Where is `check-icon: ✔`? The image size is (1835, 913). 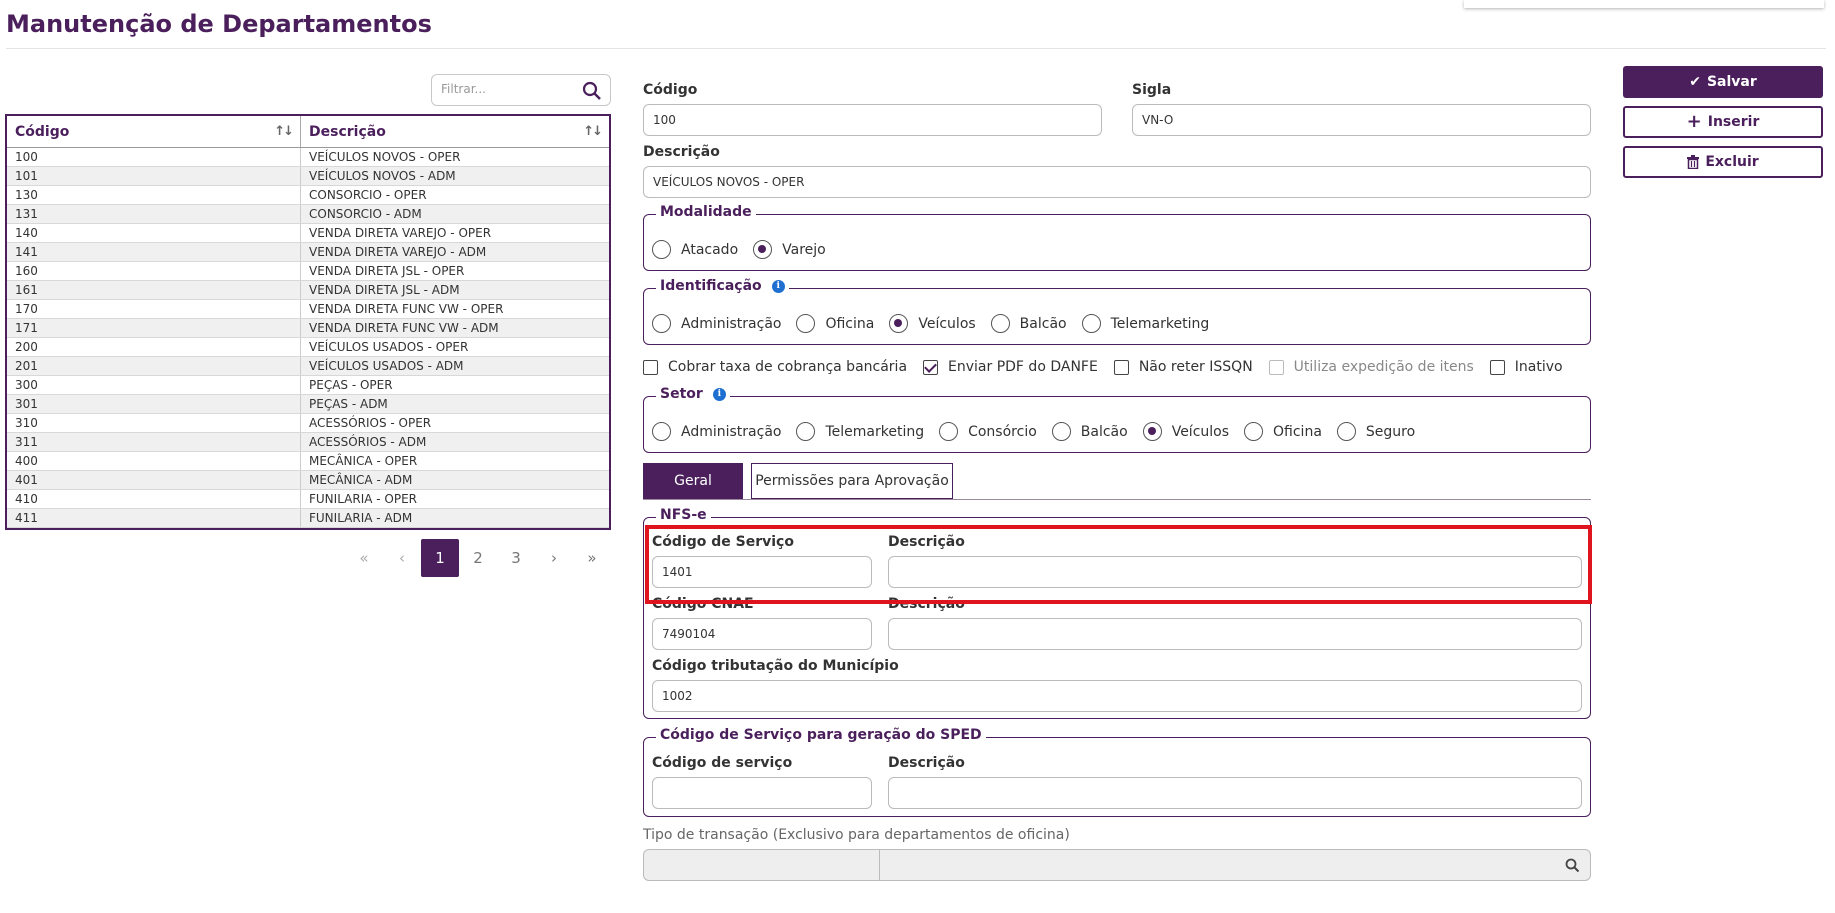
check-icon: ✔ is located at coordinates (1695, 82).